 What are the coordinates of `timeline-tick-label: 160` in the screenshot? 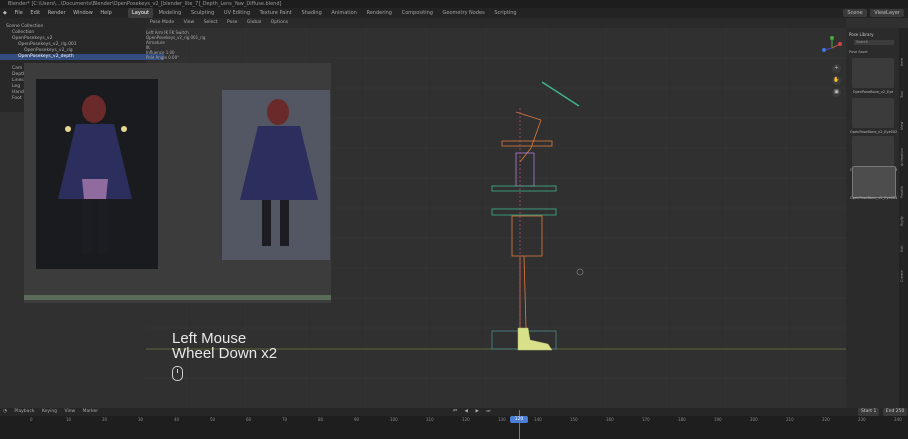 It's located at (610, 419).